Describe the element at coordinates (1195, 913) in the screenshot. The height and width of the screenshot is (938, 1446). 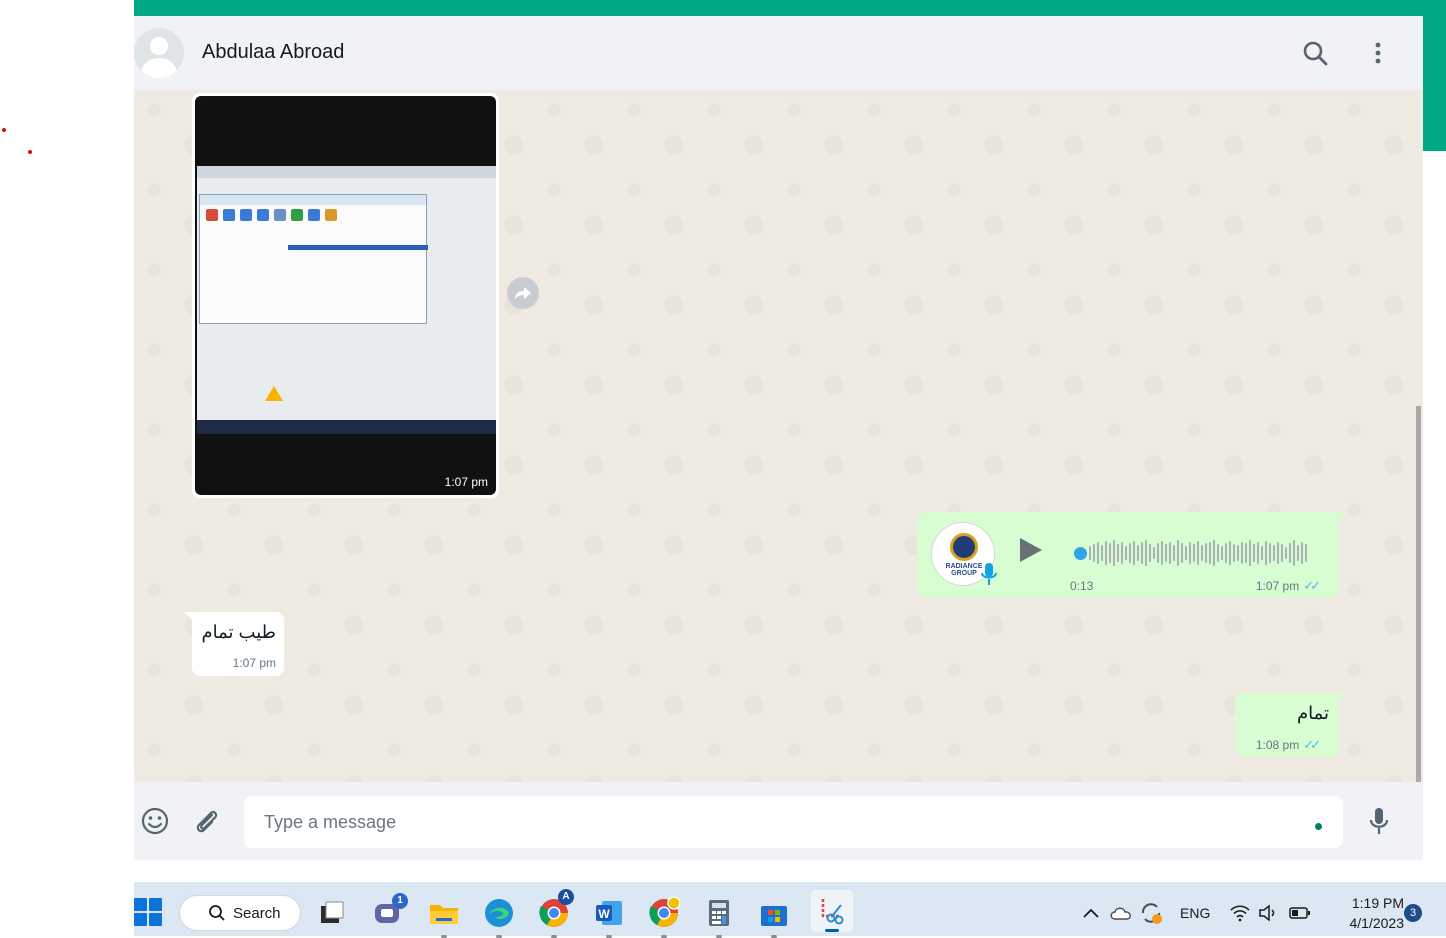
I see `language-indicator: ENG` at that location.